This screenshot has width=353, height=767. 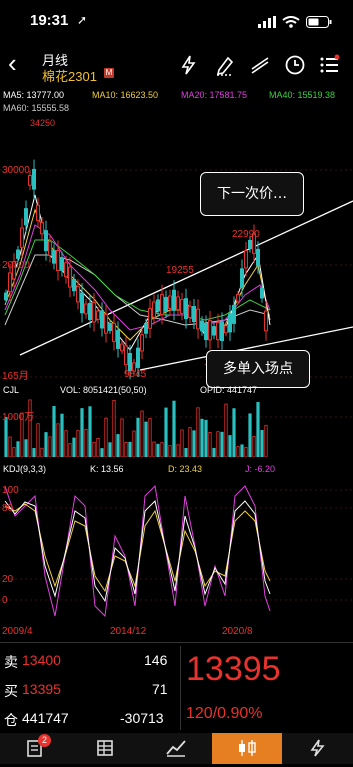 I want to click on low-9845: 9845, so click(x=135, y=374).